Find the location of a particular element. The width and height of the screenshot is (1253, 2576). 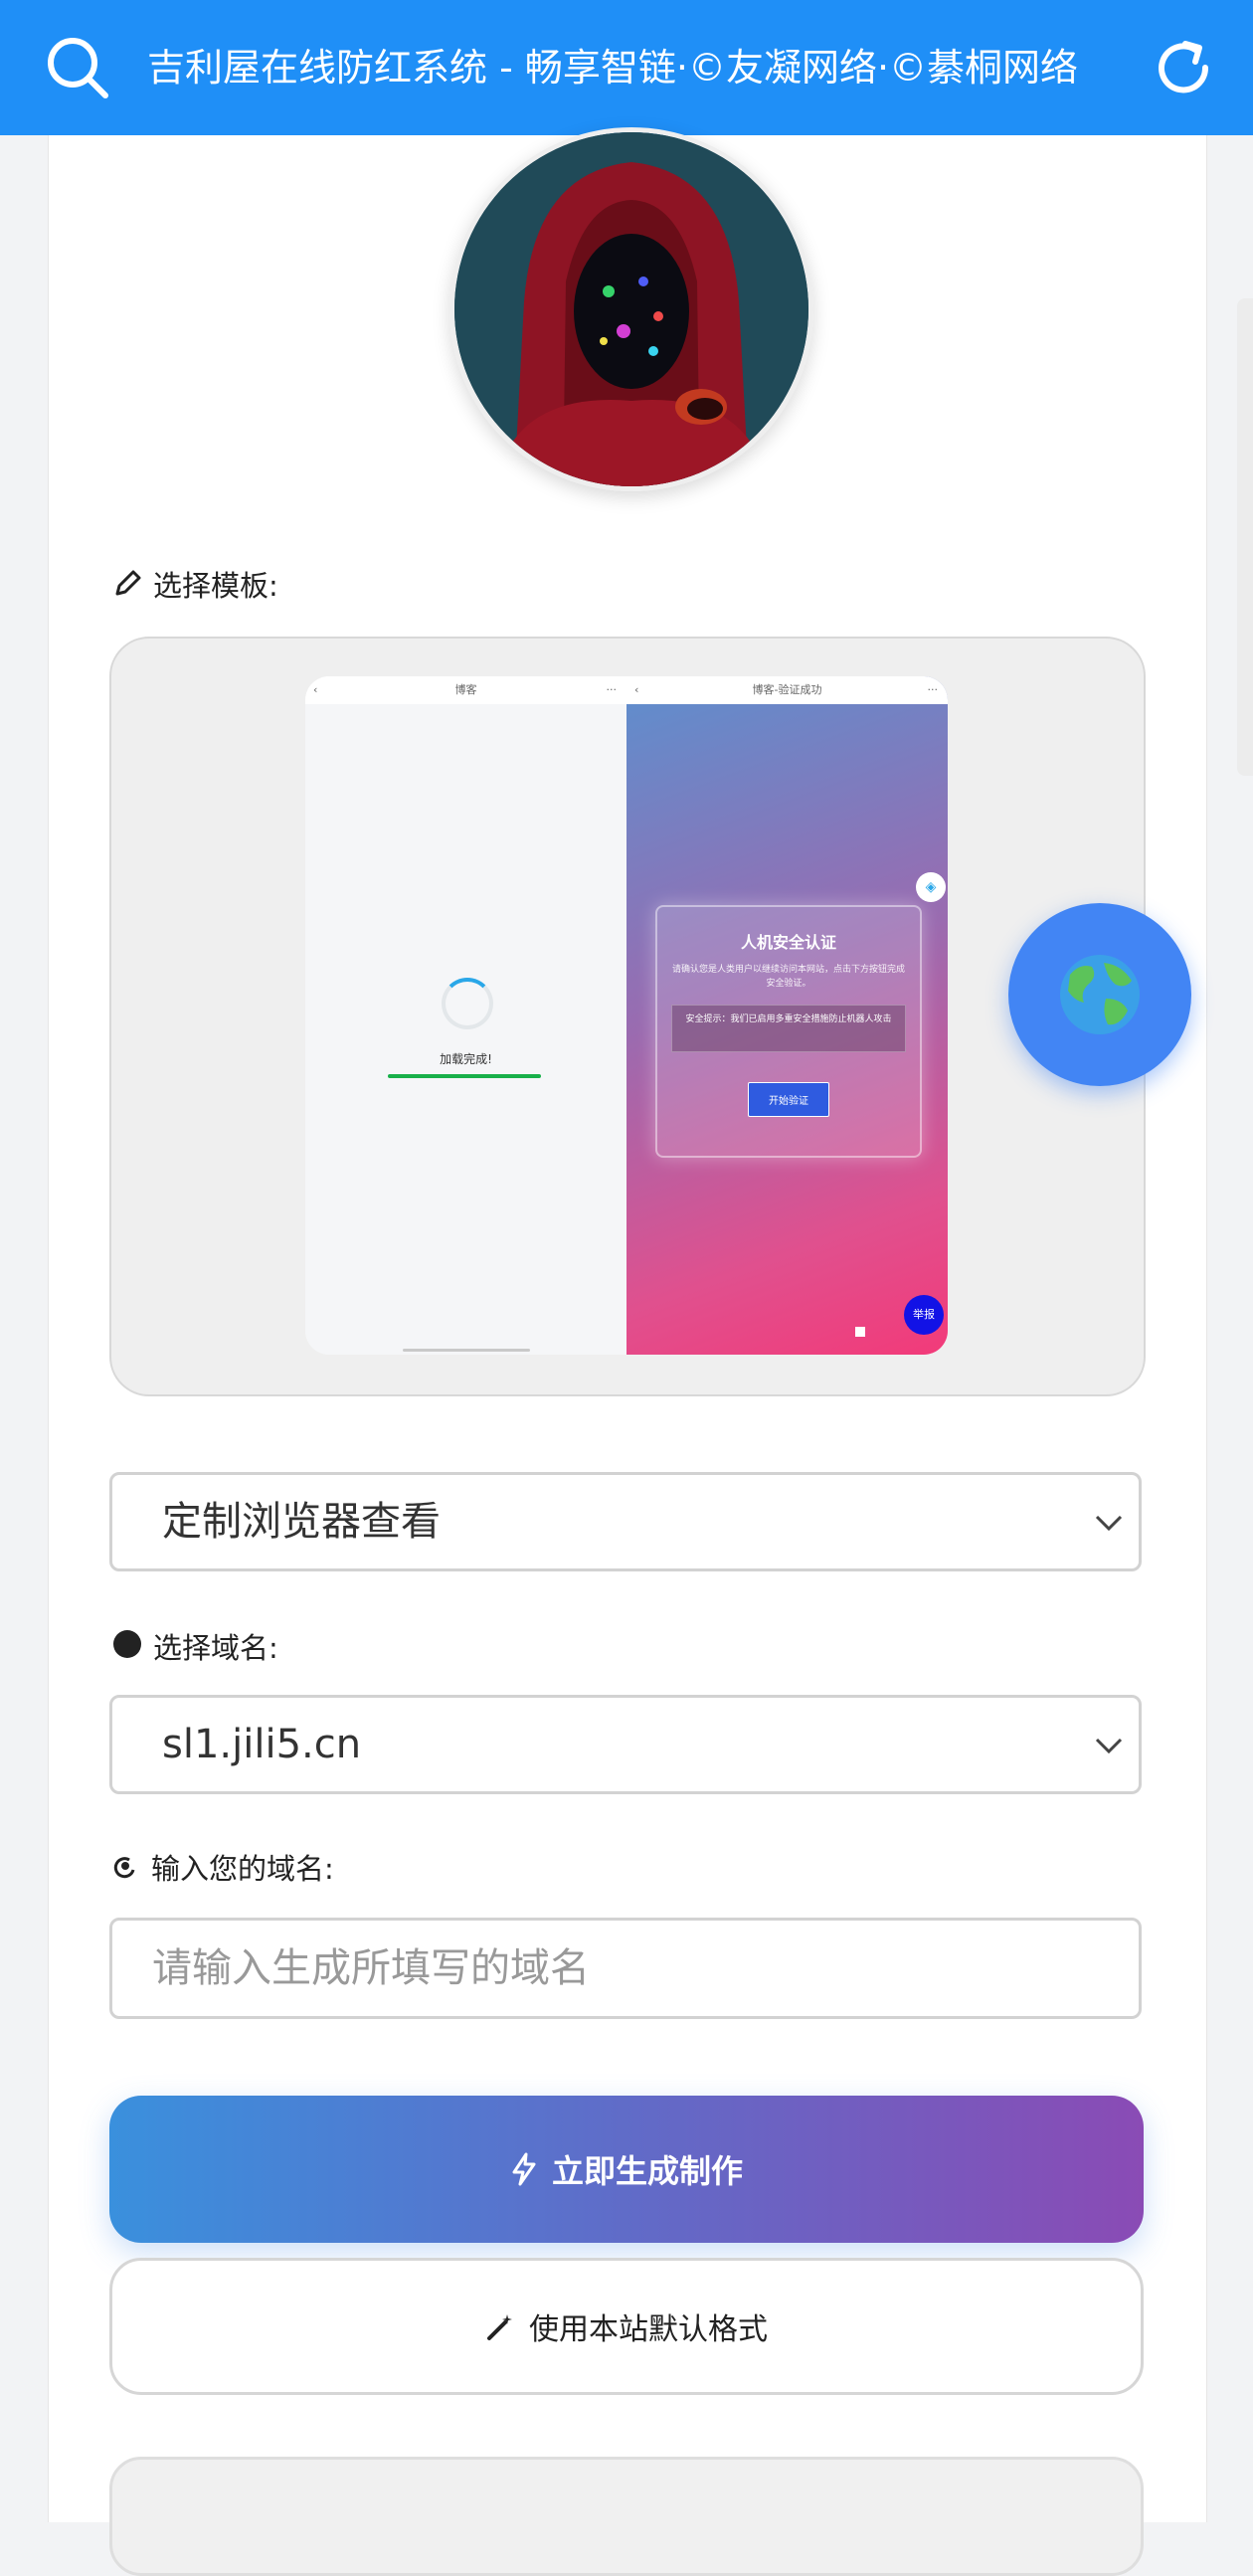

template-label-row: 选择模板: is located at coordinates (194, 584).